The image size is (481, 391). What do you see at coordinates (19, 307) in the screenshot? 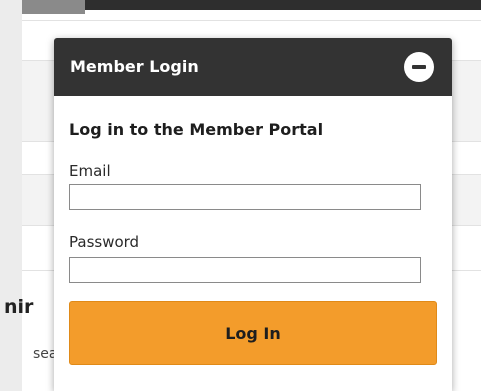
I see `background-heading: nir` at bounding box center [19, 307].